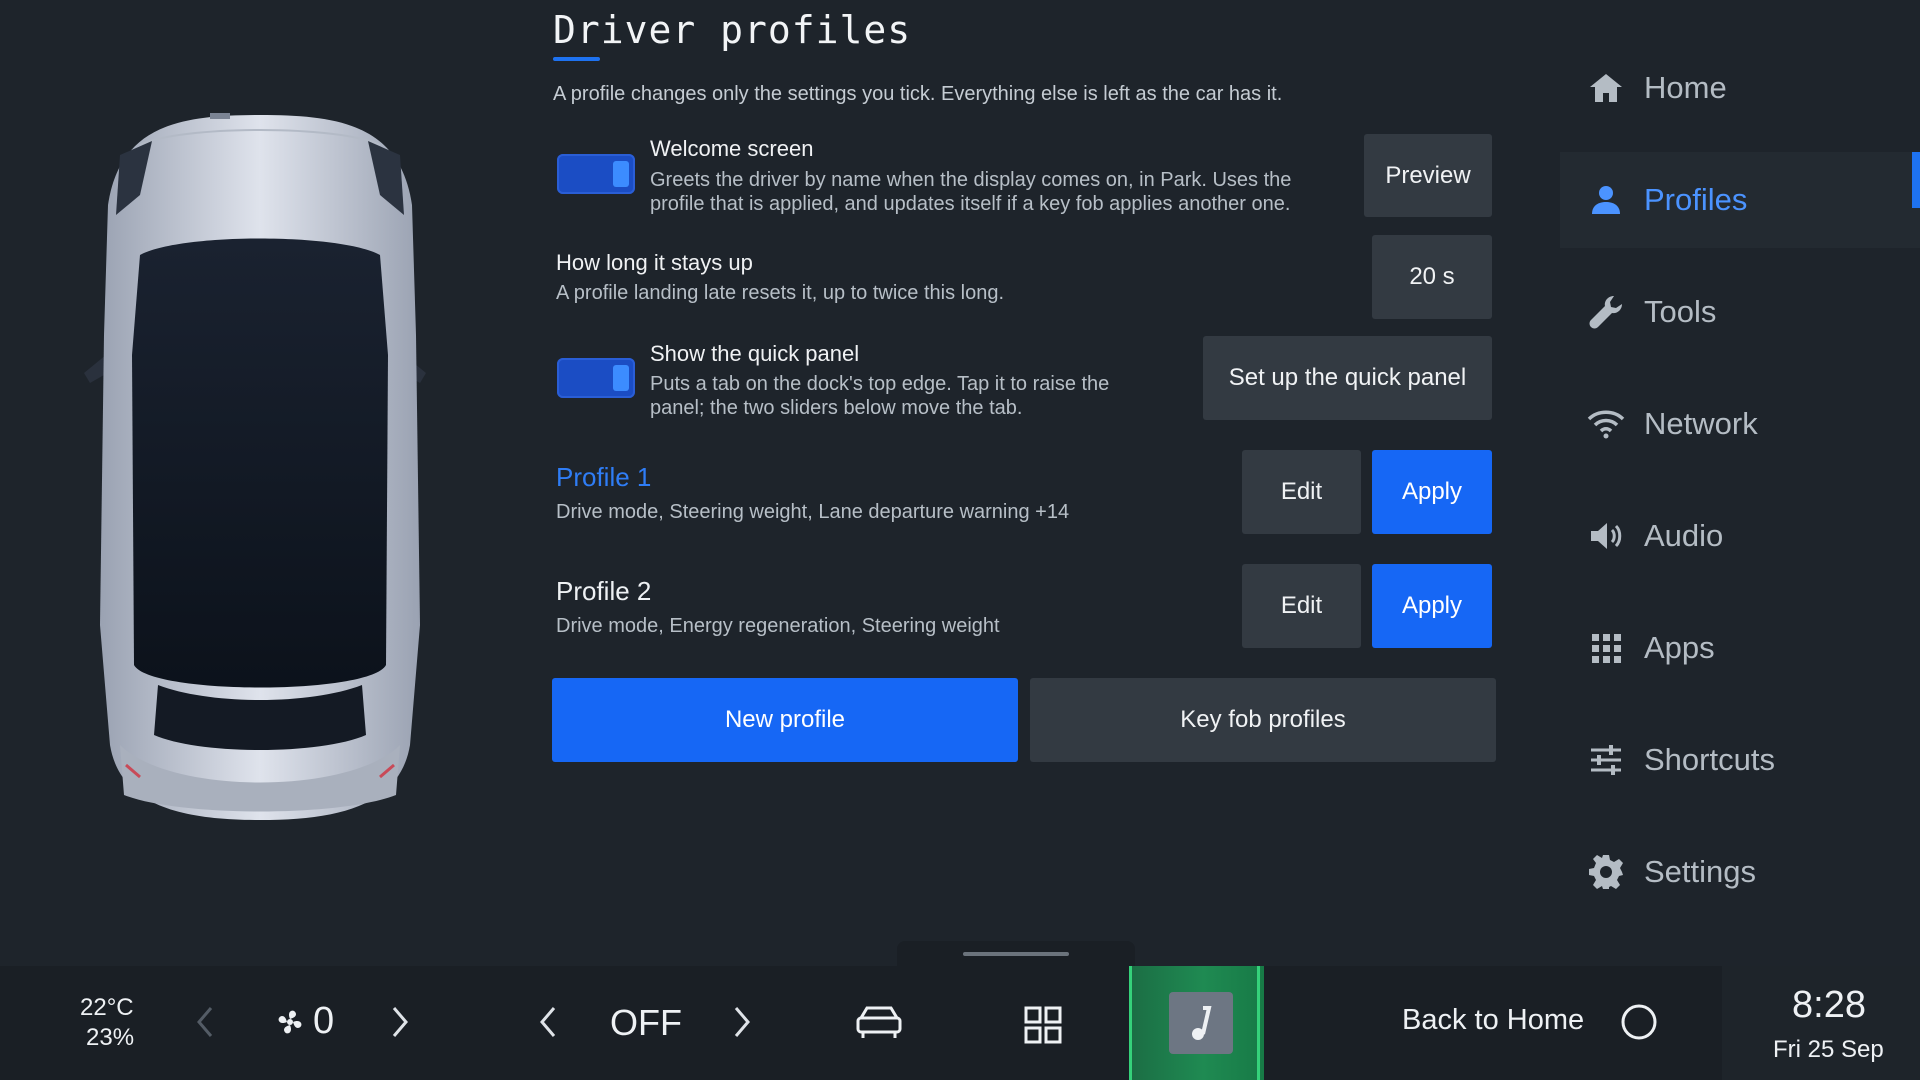  Describe the element at coordinates (604, 591) in the screenshot. I see `profile-name: Profile 2` at that location.